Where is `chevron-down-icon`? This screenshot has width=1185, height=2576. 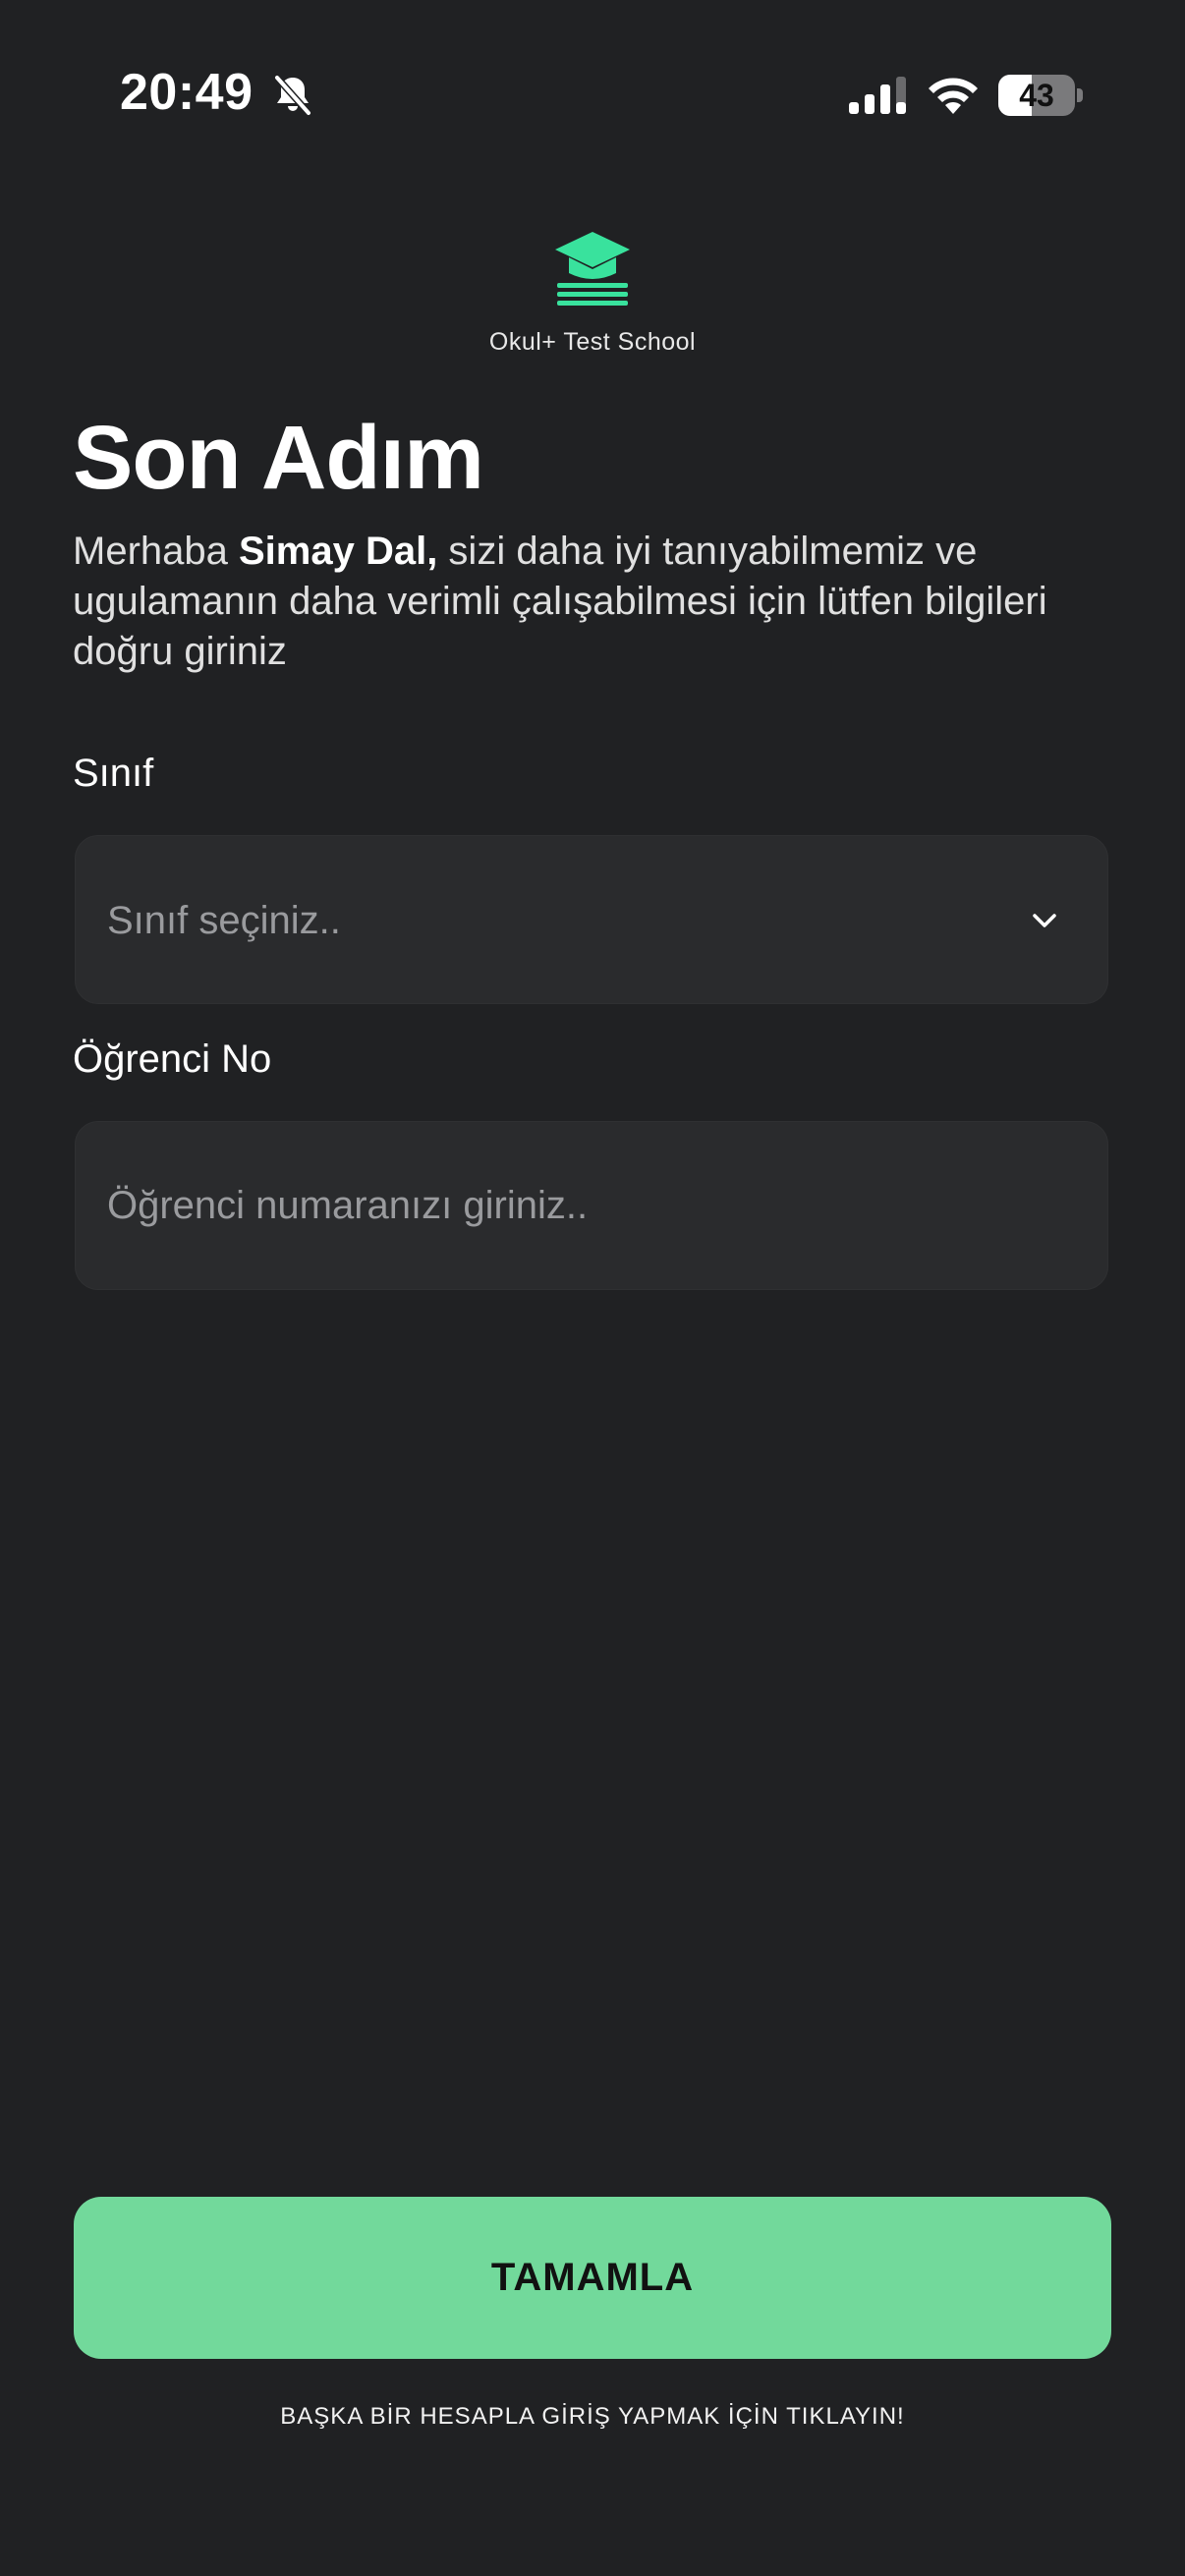 chevron-down-icon is located at coordinates (1045, 920).